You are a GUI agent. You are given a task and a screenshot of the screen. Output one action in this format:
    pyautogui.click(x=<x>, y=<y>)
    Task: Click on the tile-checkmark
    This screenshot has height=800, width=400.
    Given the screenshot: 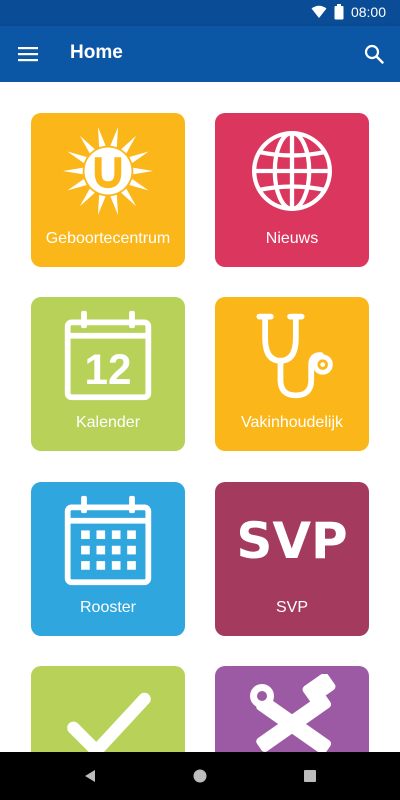 What is the action you would take?
    pyautogui.click(x=108, y=709)
    